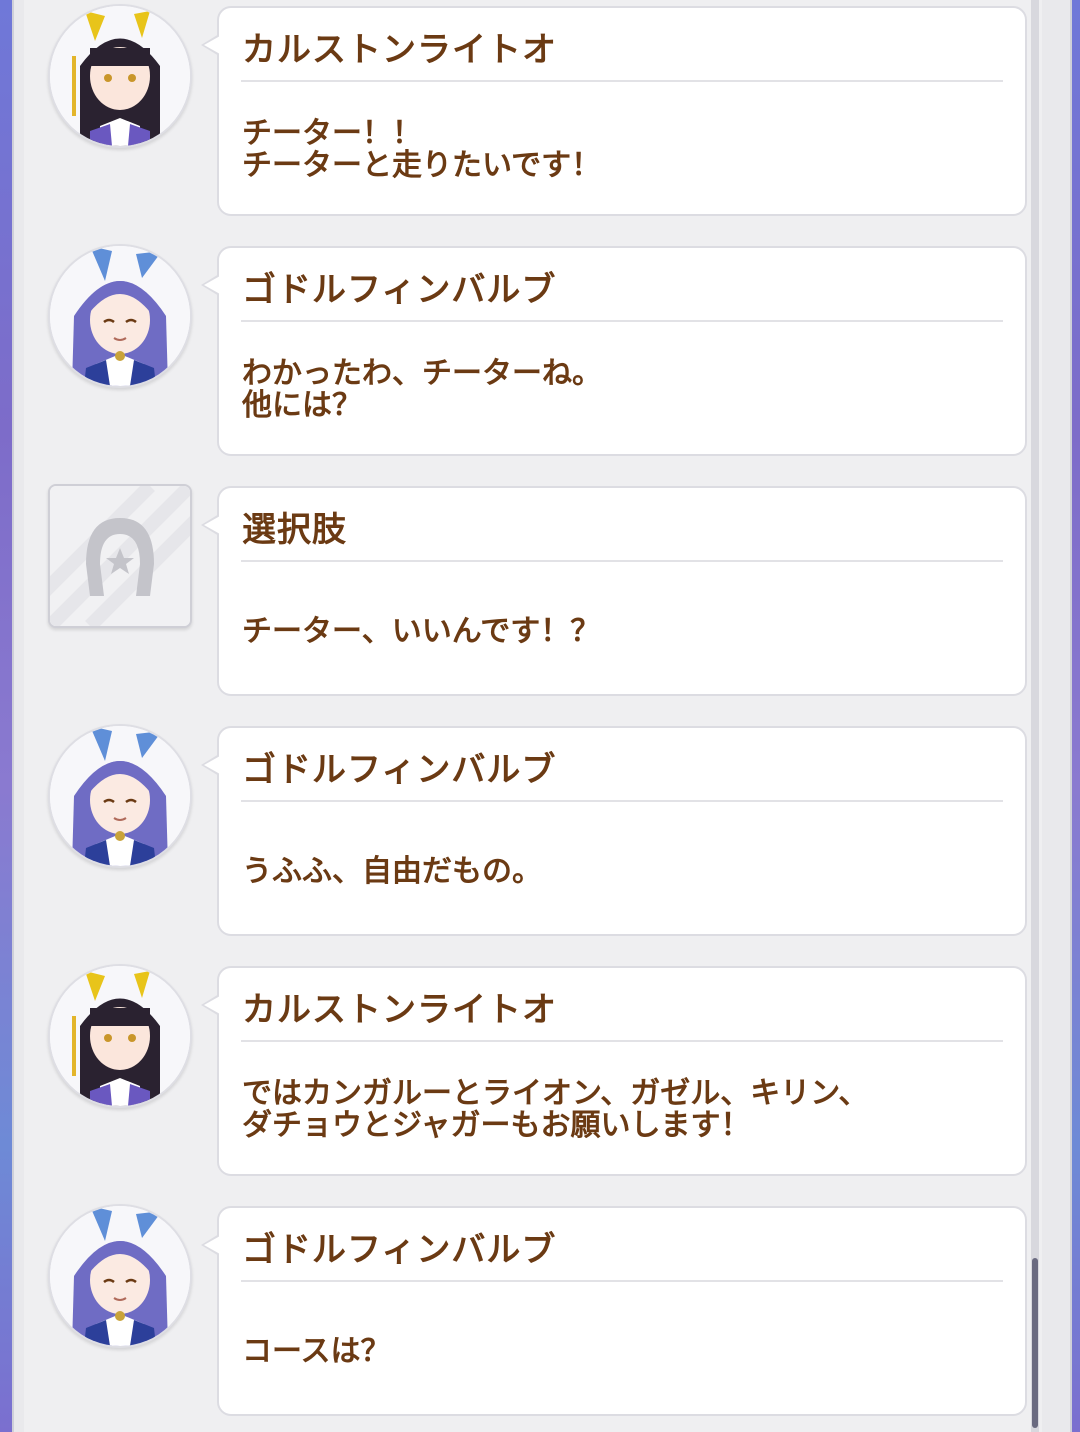 This screenshot has width=1080, height=1432. I want to click on message-text: チーター、いいんです！？, so click(421, 631).